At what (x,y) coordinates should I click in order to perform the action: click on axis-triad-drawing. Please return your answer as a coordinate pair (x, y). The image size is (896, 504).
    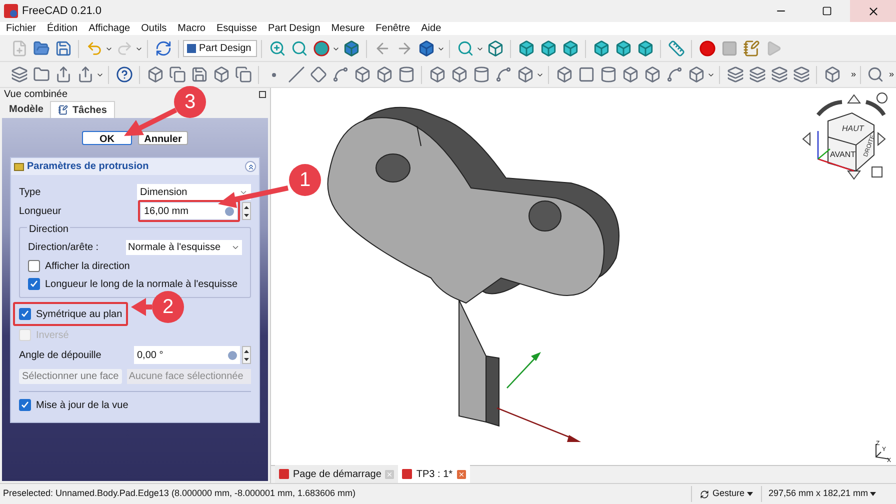
    Looking at the image, I should click on (883, 452).